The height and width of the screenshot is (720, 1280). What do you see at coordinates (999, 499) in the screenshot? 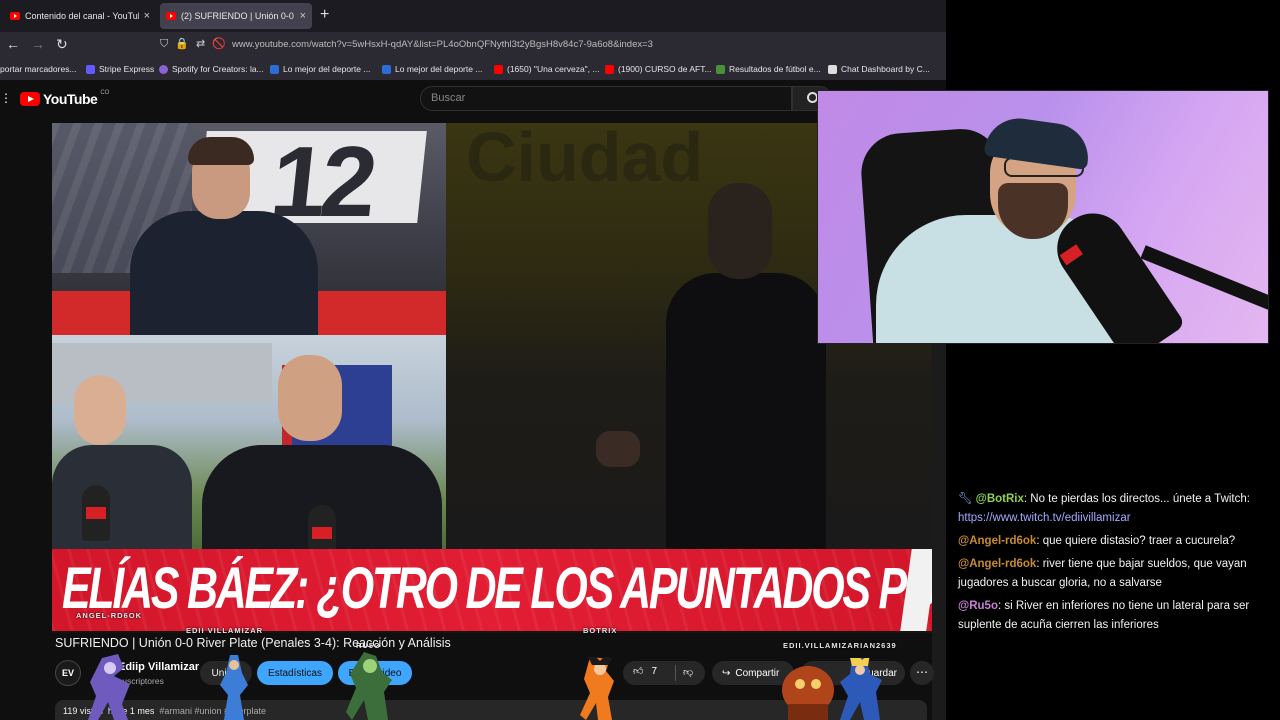
I see `chat-username: @BotRix` at bounding box center [999, 499].